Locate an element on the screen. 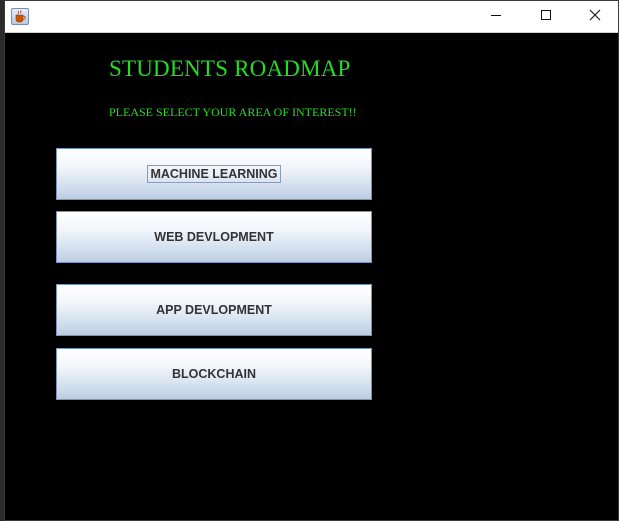 This screenshot has height=521, width=619. close-button is located at coordinates (595, 17).